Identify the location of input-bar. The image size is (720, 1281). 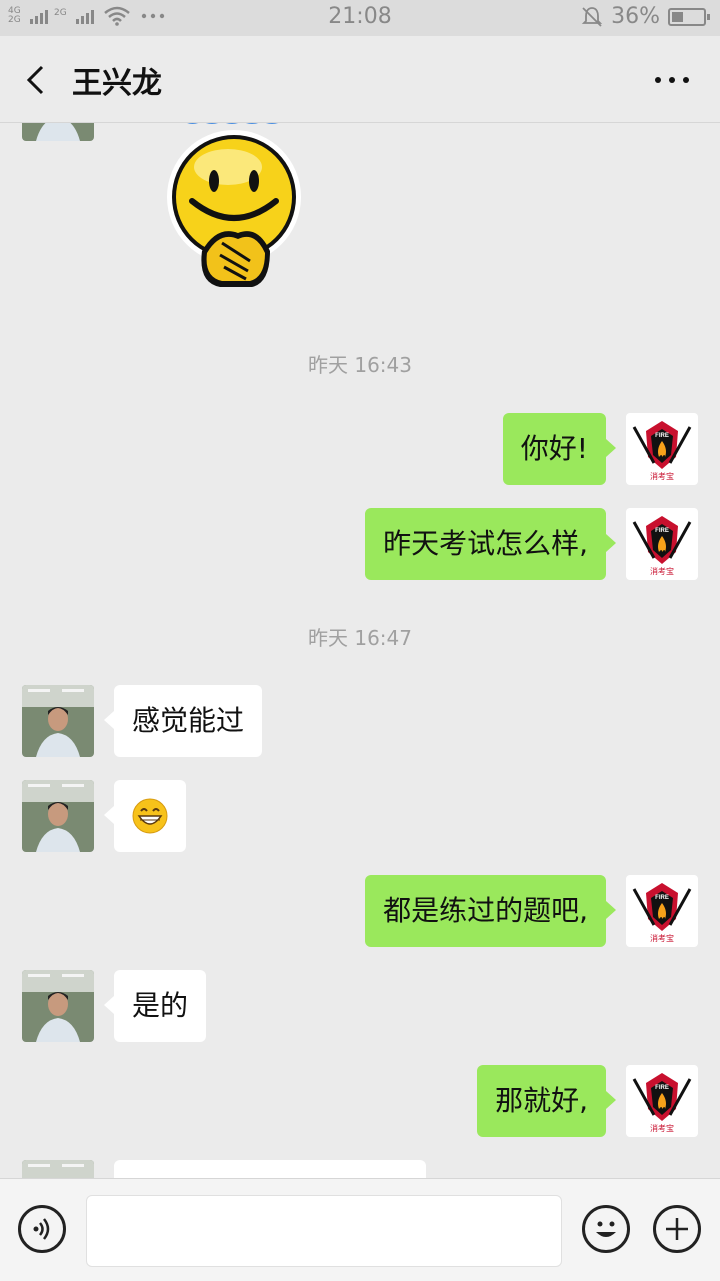
(360, 1229).